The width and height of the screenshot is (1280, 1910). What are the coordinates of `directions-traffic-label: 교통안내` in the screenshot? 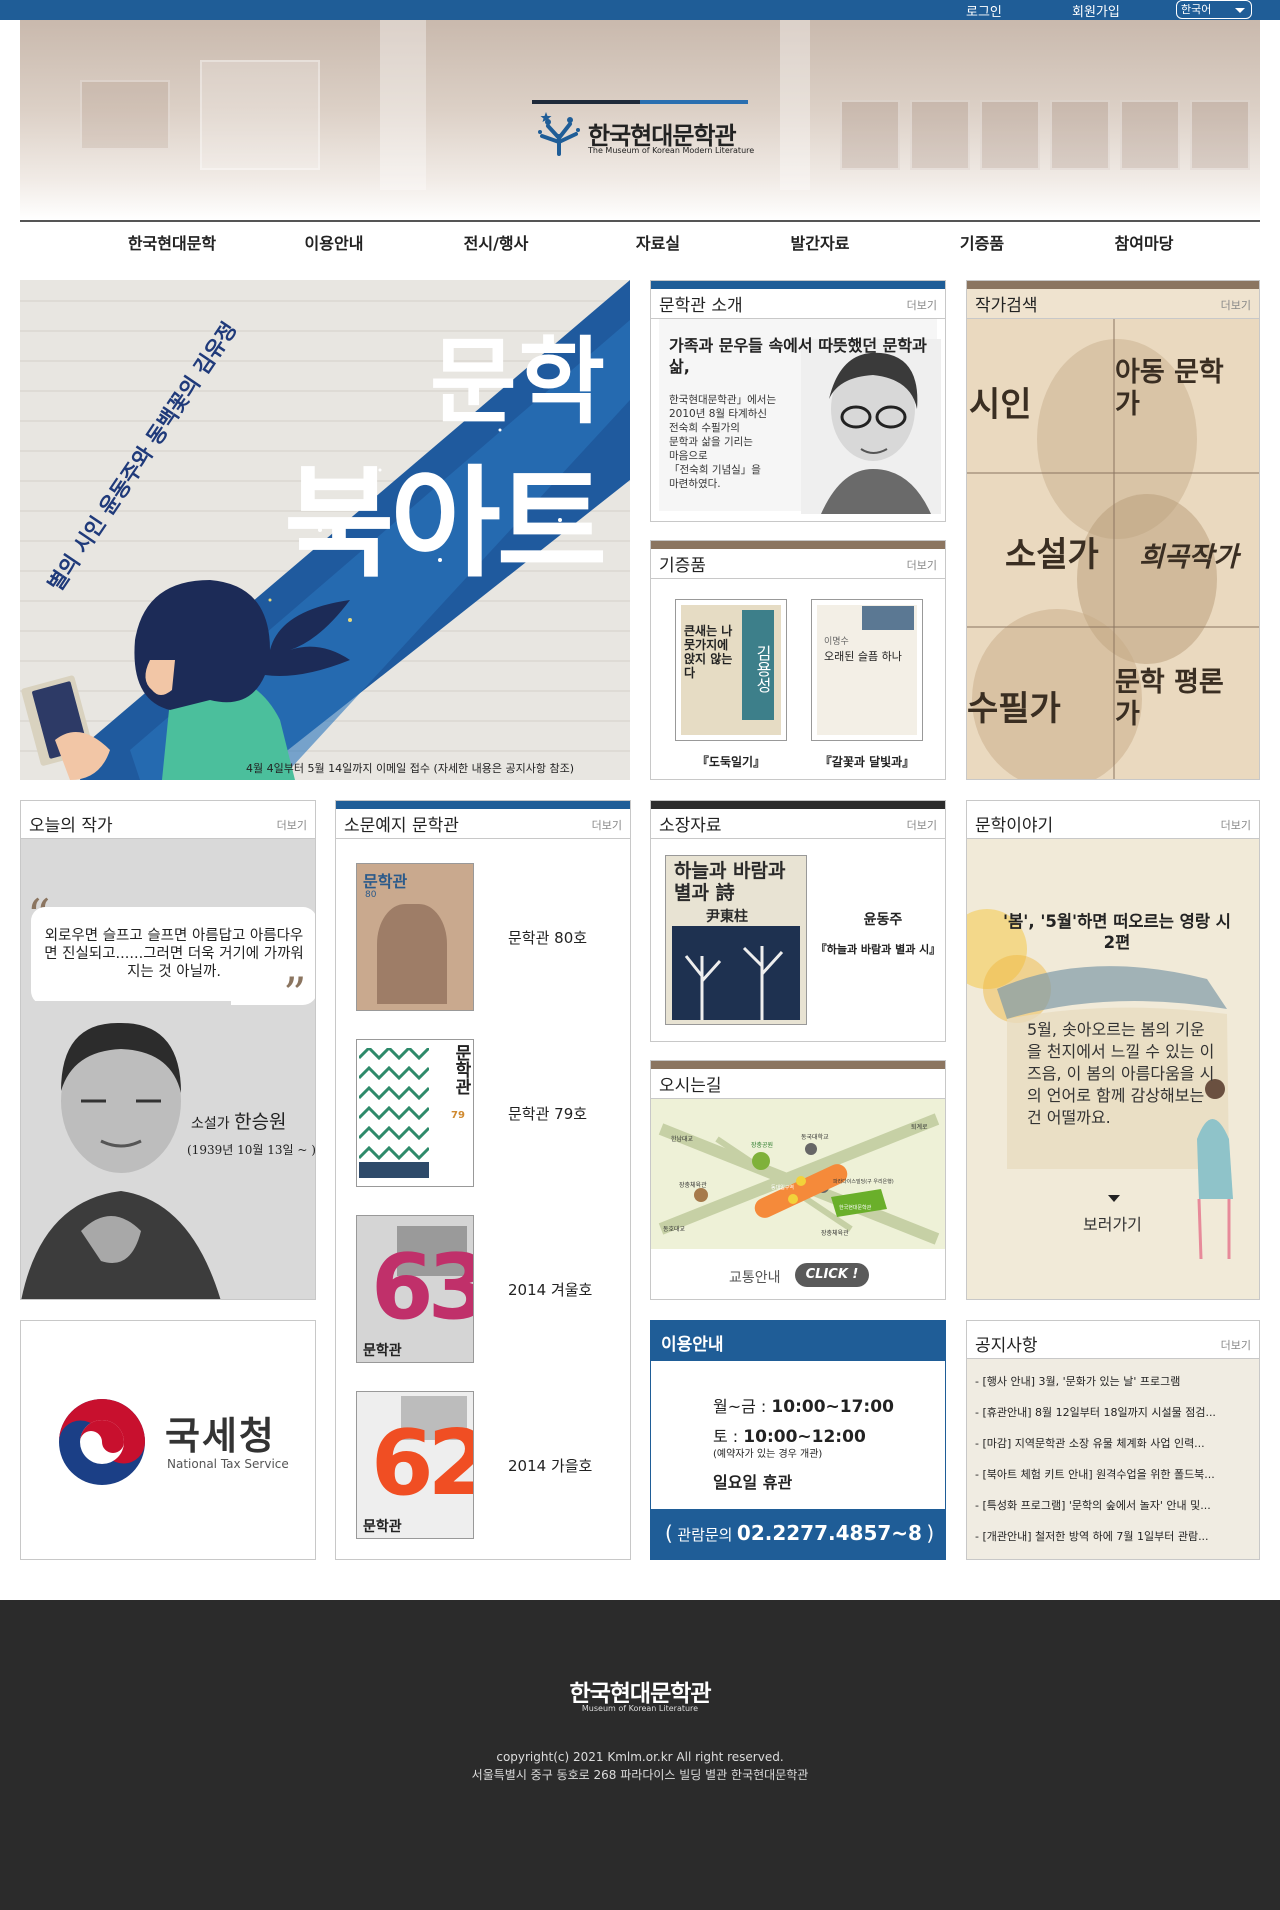 It's located at (755, 1278).